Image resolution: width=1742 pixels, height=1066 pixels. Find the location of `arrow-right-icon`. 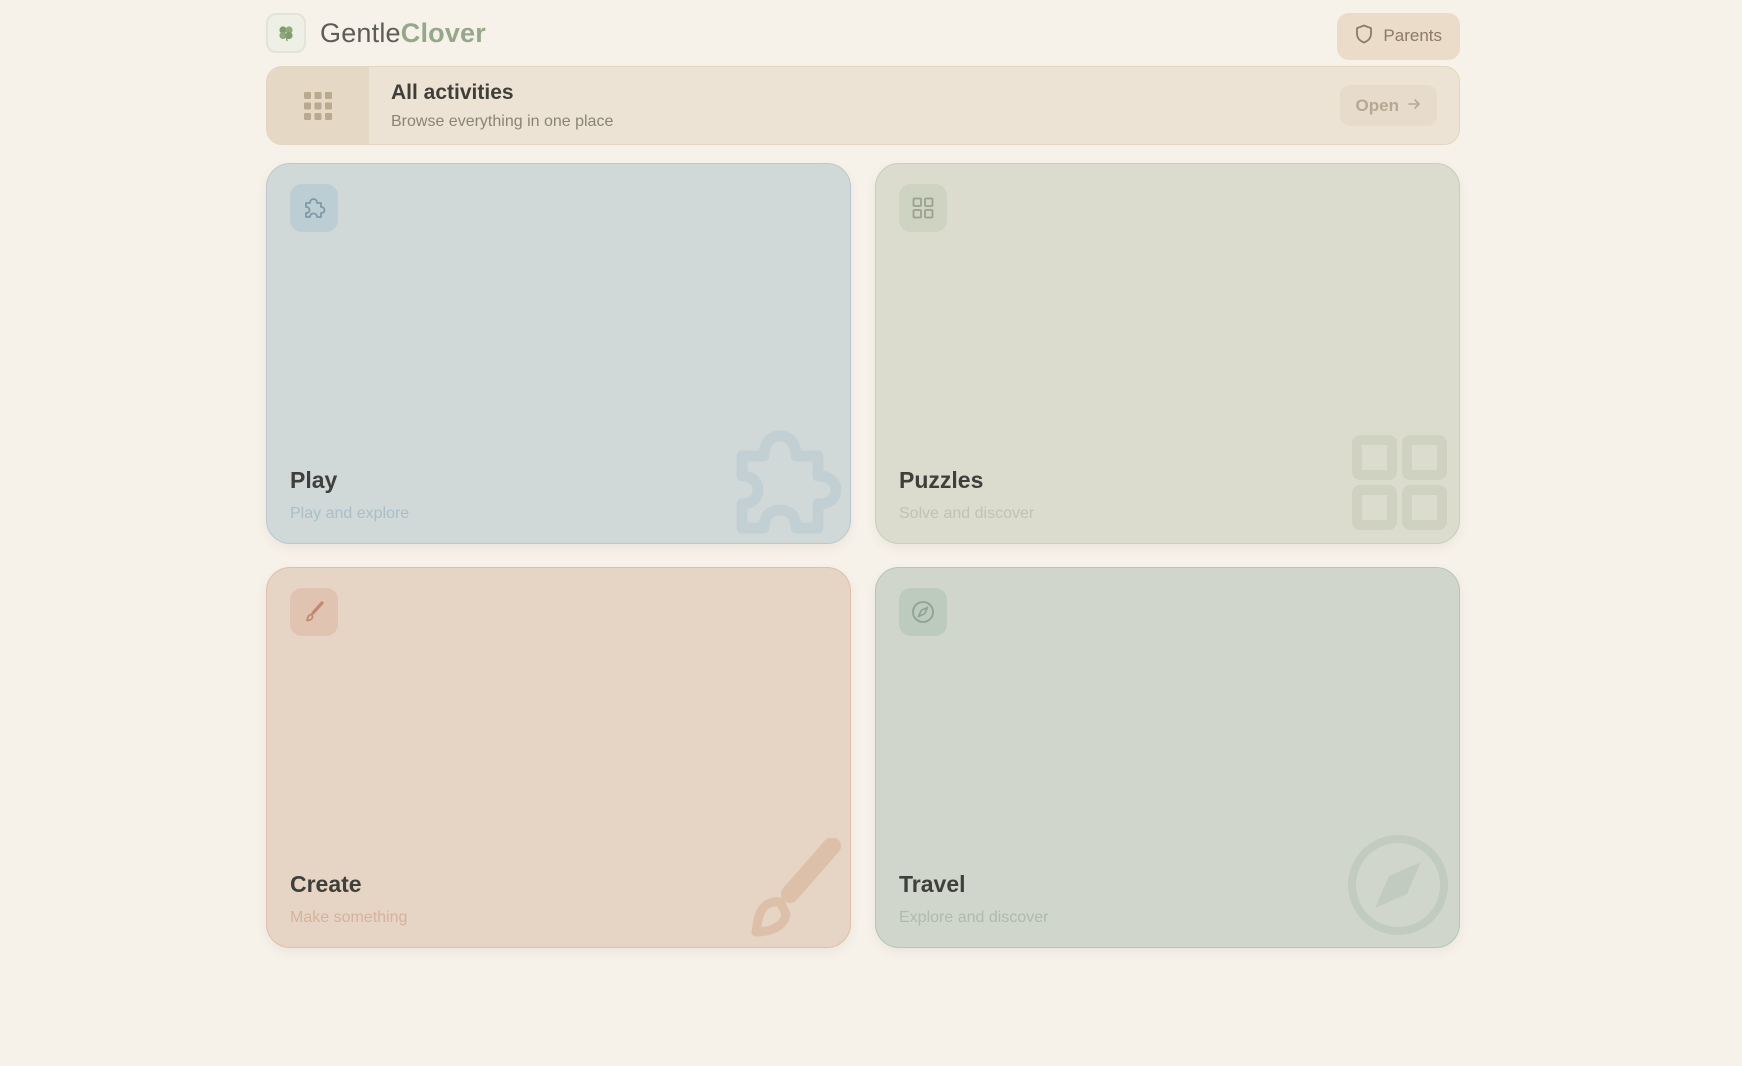

arrow-right-icon is located at coordinates (1414, 106).